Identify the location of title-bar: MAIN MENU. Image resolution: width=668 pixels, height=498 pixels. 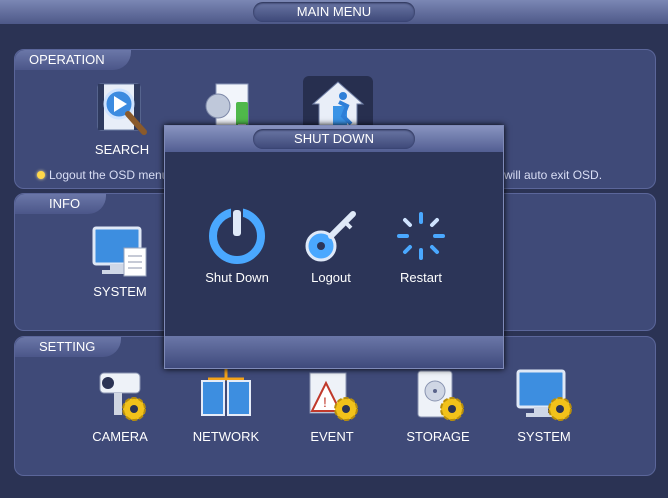
(334, 12).